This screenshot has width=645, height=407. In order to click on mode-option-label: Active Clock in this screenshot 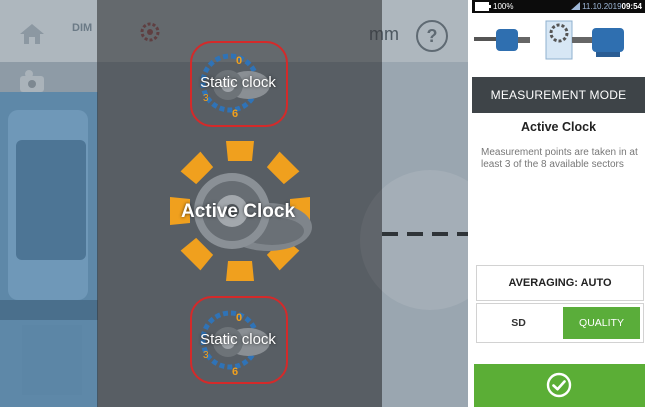, I will do `click(238, 211)`.